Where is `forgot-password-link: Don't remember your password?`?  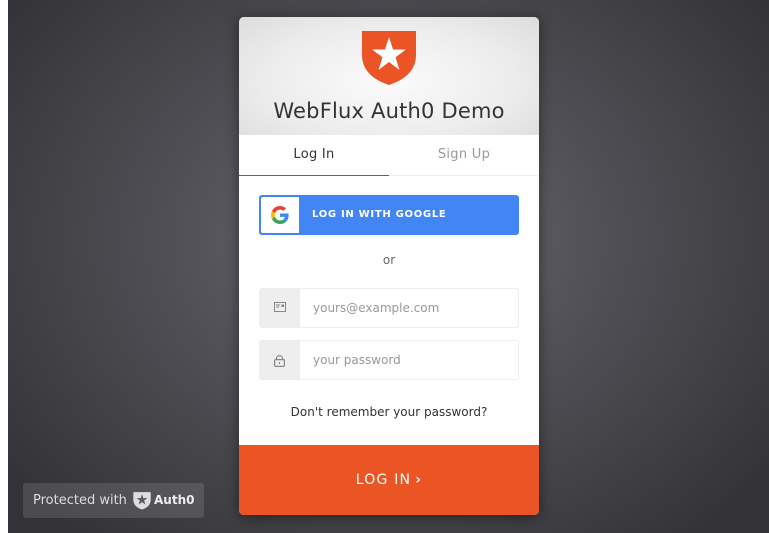
forgot-password-link: Don't remember your password? is located at coordinates (389, 412).